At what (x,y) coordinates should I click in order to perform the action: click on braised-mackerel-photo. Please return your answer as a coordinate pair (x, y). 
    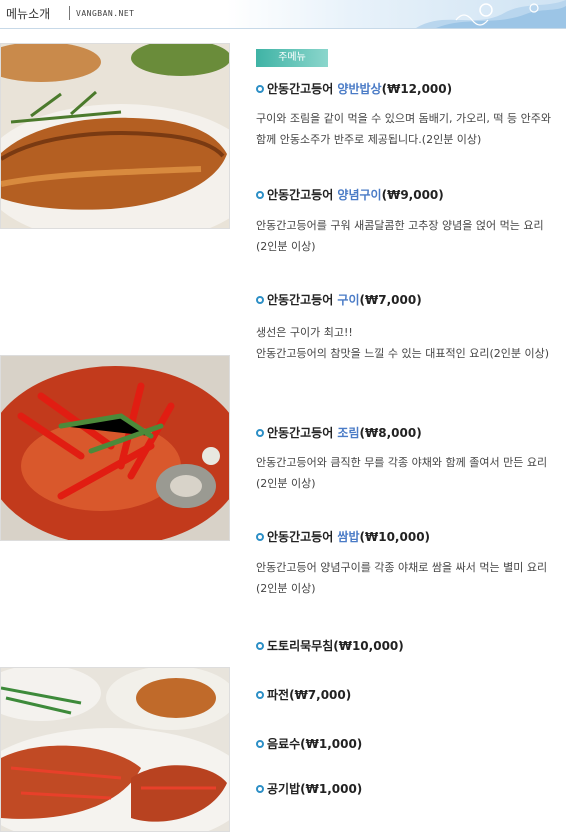
    Looking at the image, I should click on (115, 448).